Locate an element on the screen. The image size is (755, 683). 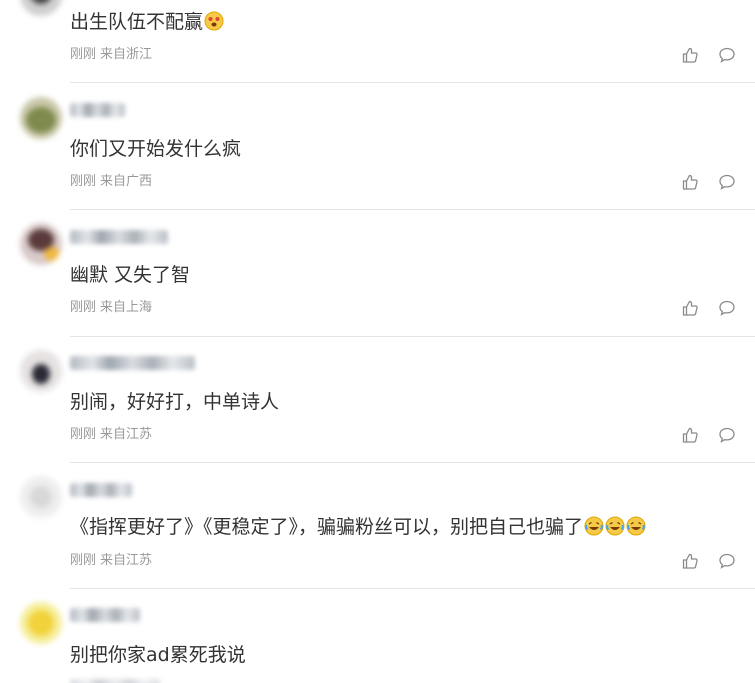
comment-text: 《指挥更好了》《更稳定了》，骗骗粉丝可以，别把自己也骗了 is located at coordinates (358, 528).